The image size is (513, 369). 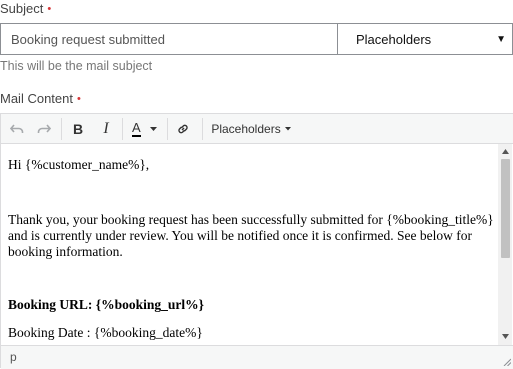 What do you see at coordinates (501, 39) in the screenshot?
I see `chevron-down-icon: ▼` at bounding box center [501, 39].